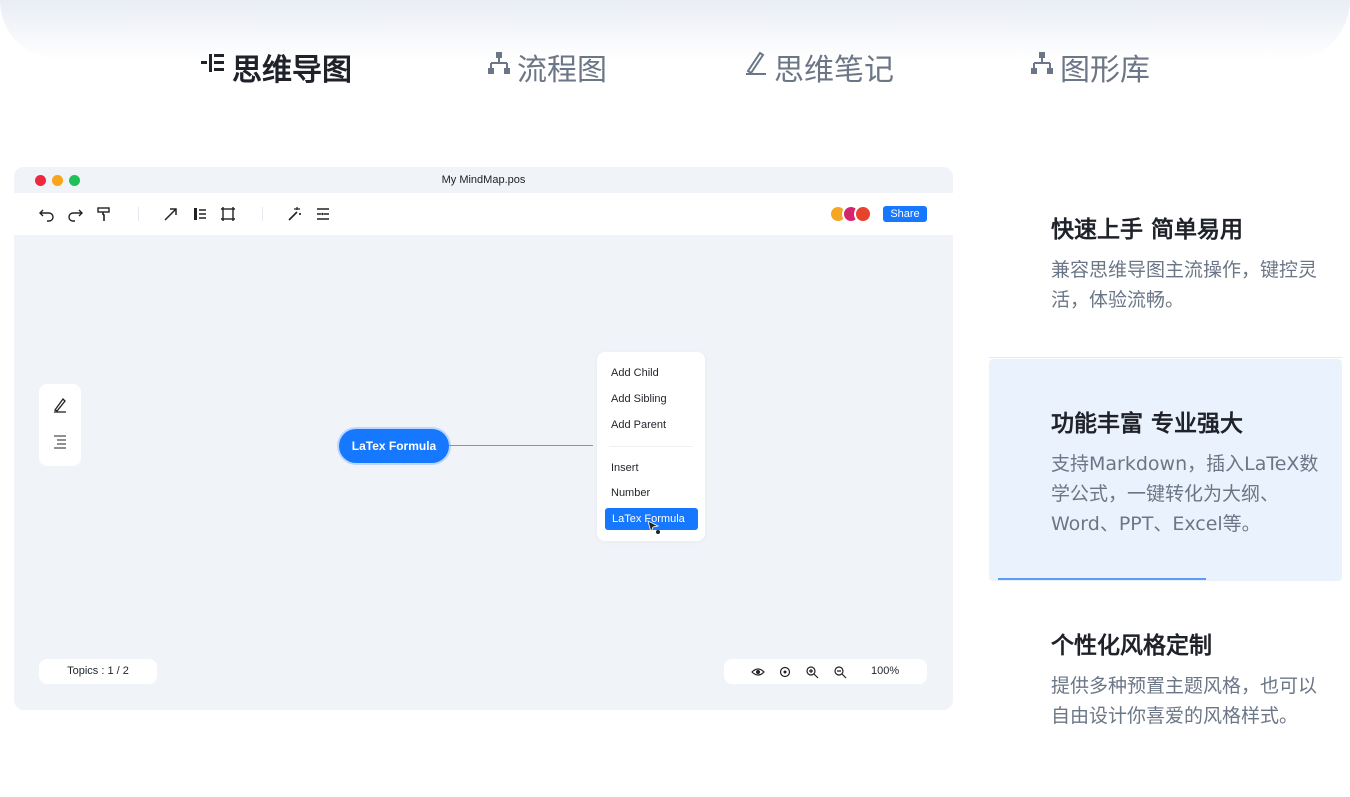 The height and width of the screenshot is (797, 1350). Describe the element at coordinates (630, 493) in the screenshot. I see `menu-item-number: Number` at that location.